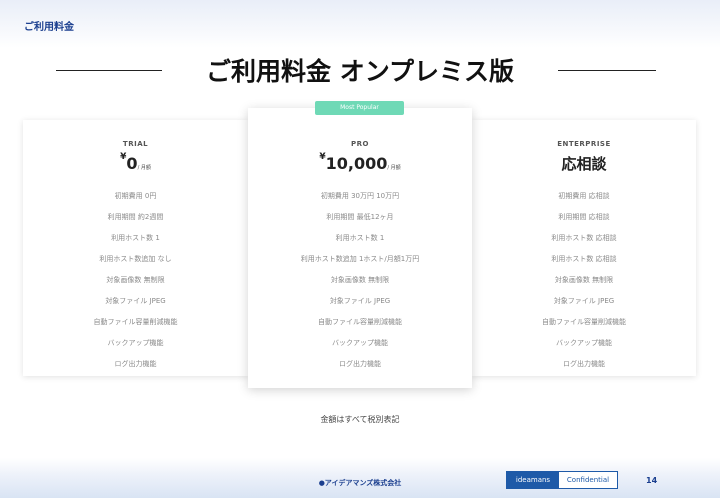 This screenshot has width=720, height=498. I want to click on feature-item: 初期費用 0円, so click(135, 196).